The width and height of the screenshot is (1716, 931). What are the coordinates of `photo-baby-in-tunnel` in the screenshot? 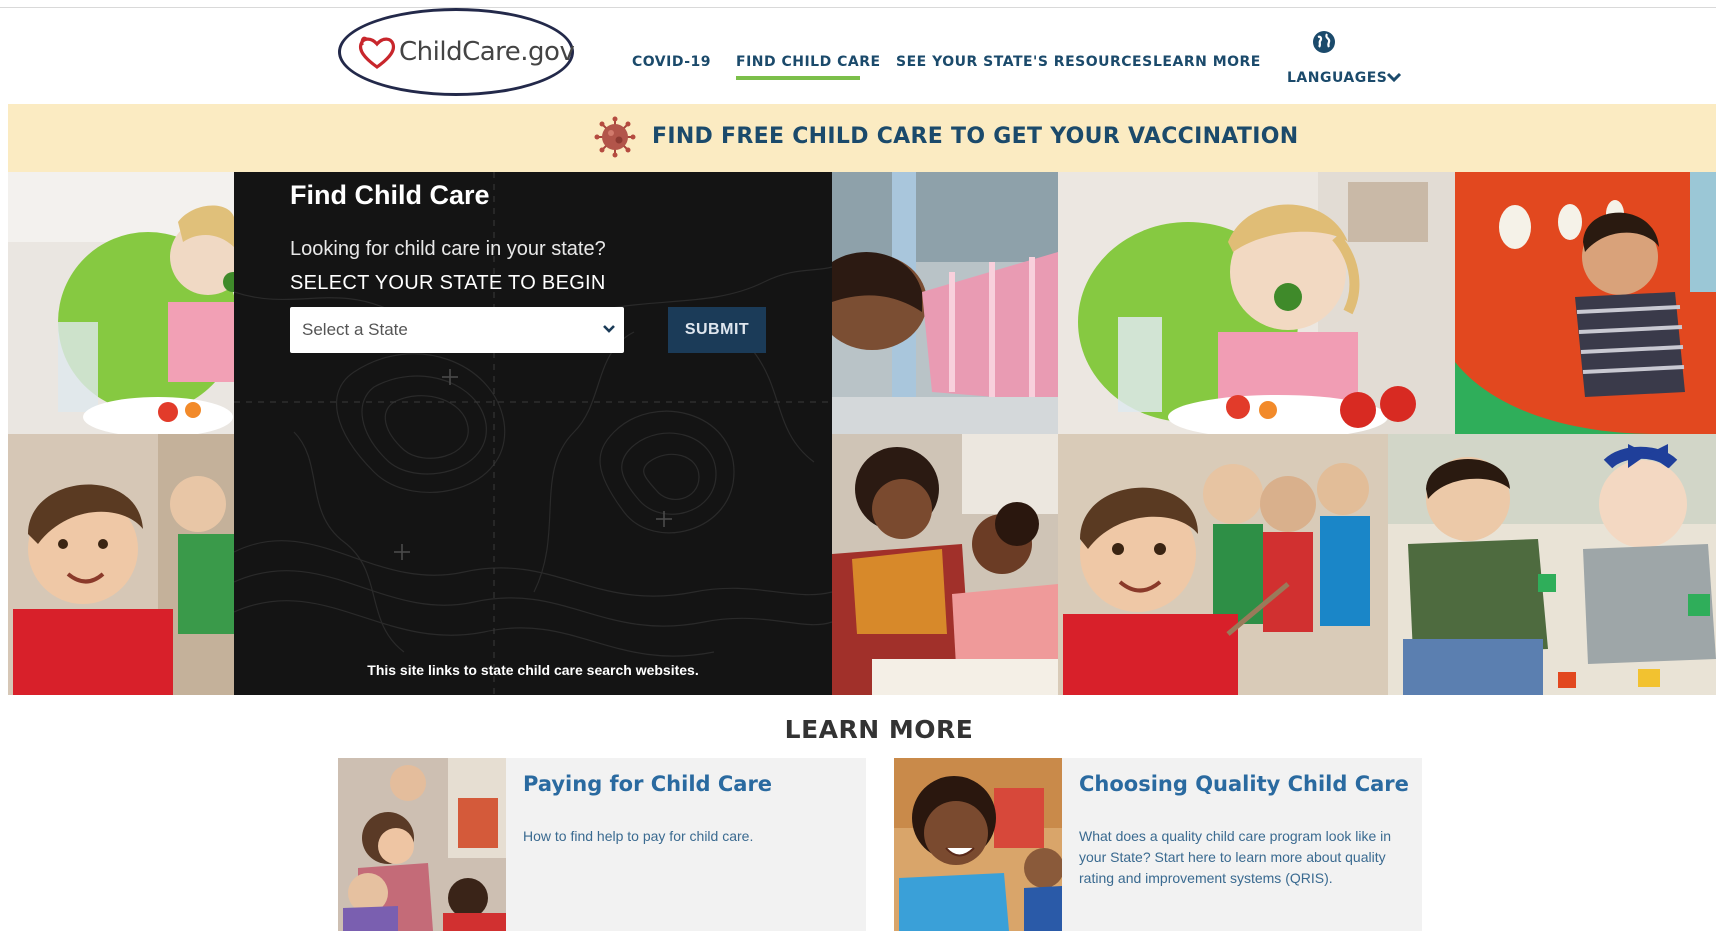 It's located at (1585, 303).